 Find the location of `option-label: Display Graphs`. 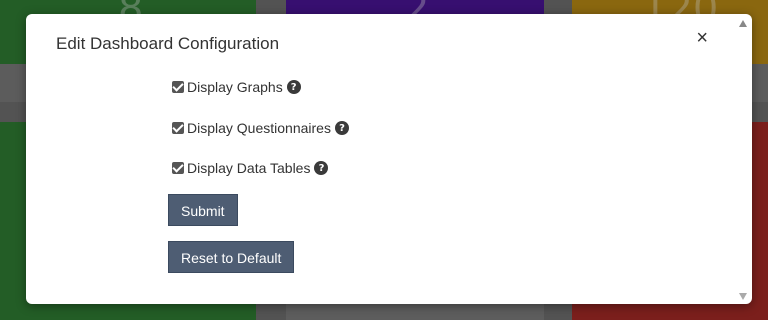

option-label: Display Graphs is located at coordinates (235, 87).